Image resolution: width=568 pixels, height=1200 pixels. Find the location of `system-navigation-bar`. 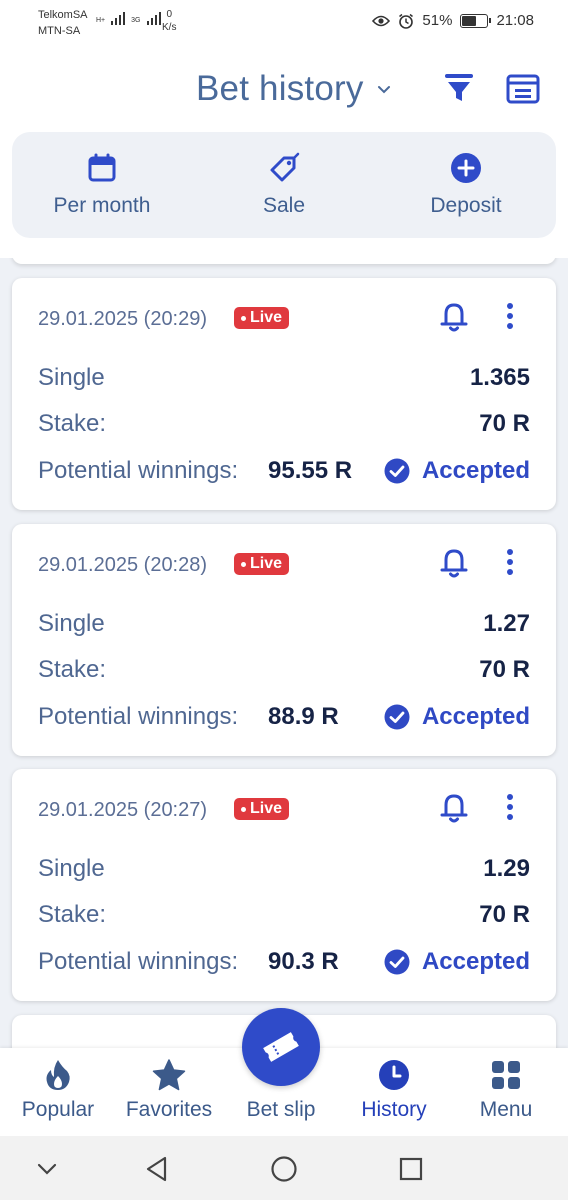

system-navigation-bar is located at coordinates (284, 1168).